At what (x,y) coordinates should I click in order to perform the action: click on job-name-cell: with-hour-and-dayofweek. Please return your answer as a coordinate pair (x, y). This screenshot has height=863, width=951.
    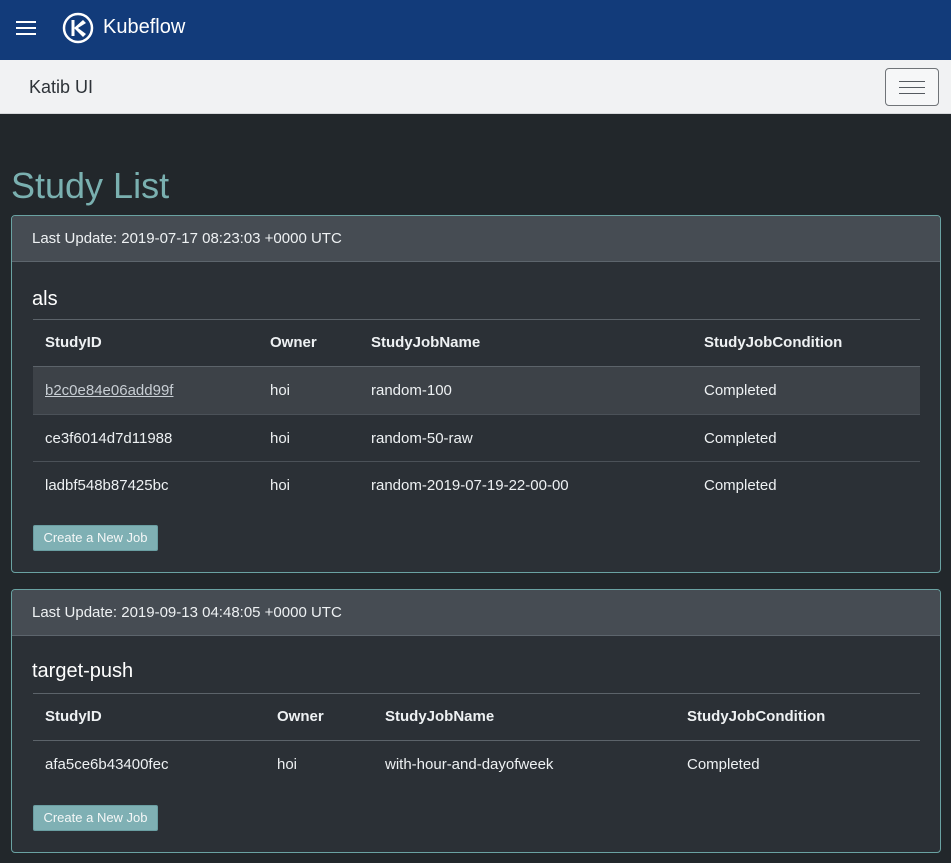
    Looking at the image, I should click on (469, 764).